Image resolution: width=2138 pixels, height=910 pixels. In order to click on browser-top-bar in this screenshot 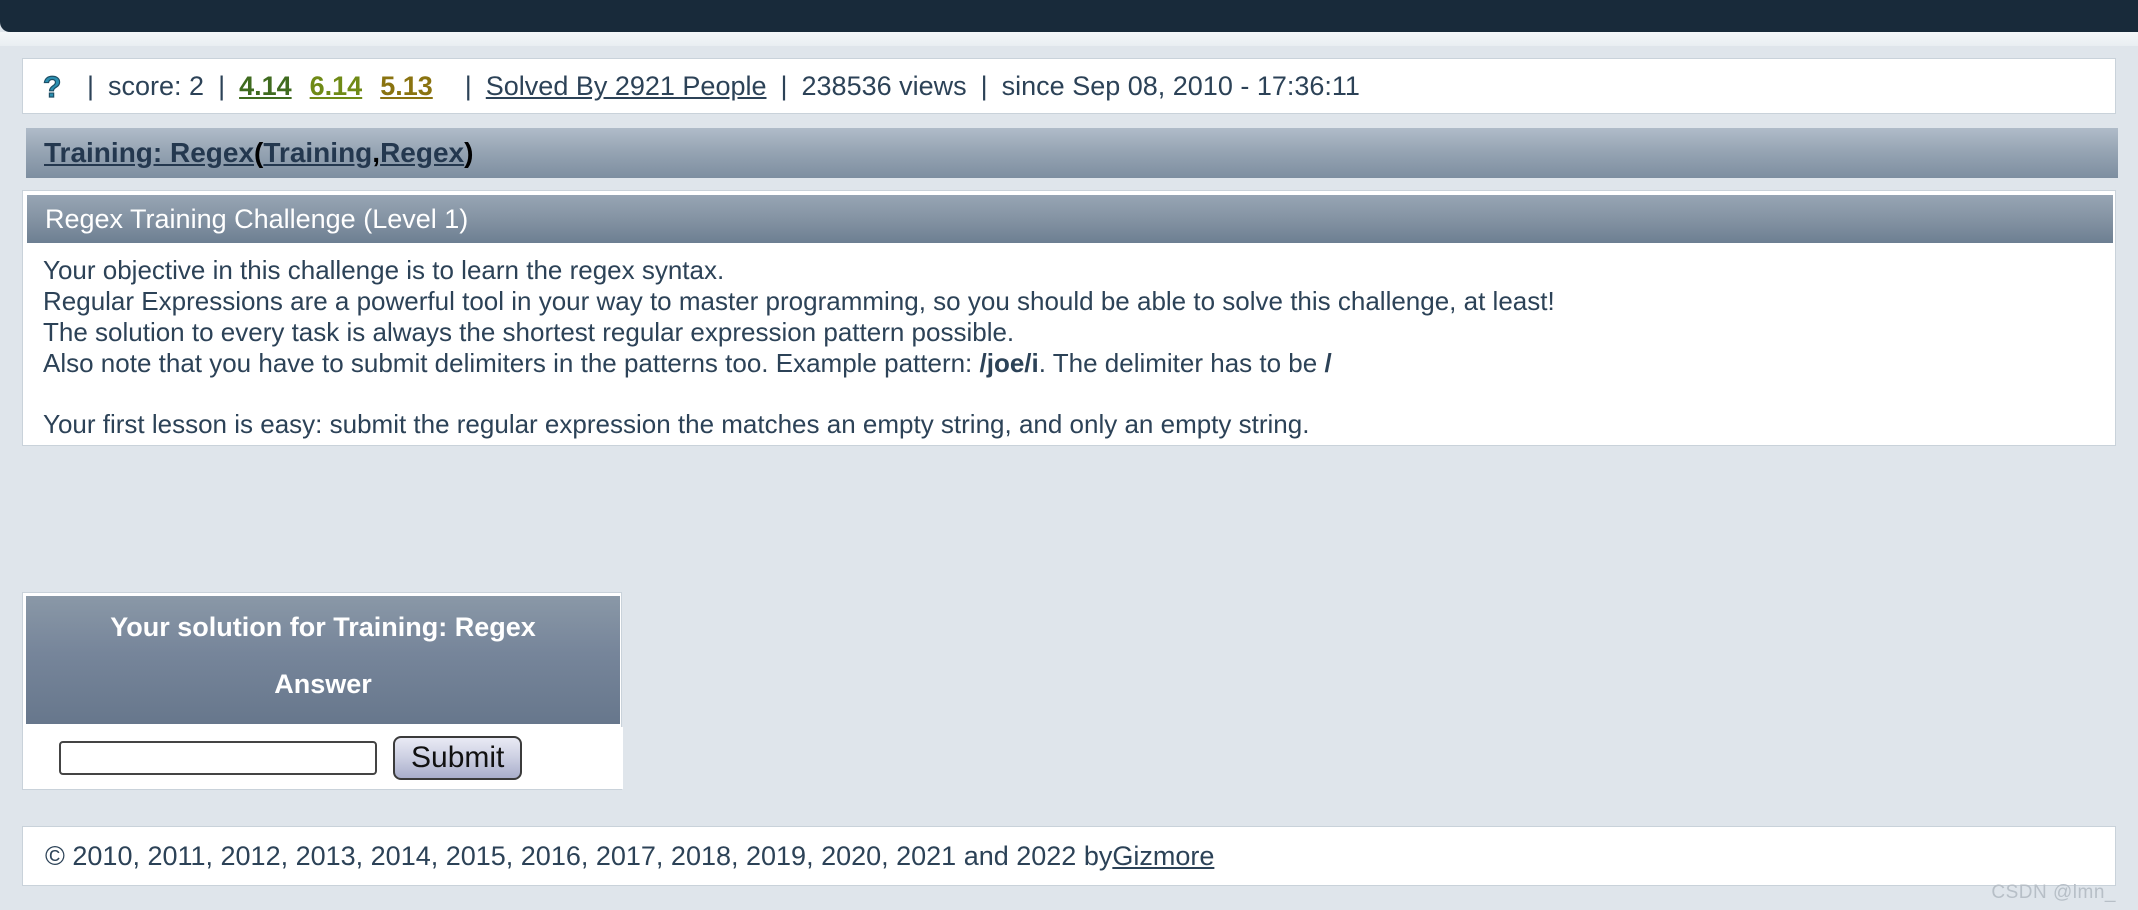, I will do `click(1069, 16)`.